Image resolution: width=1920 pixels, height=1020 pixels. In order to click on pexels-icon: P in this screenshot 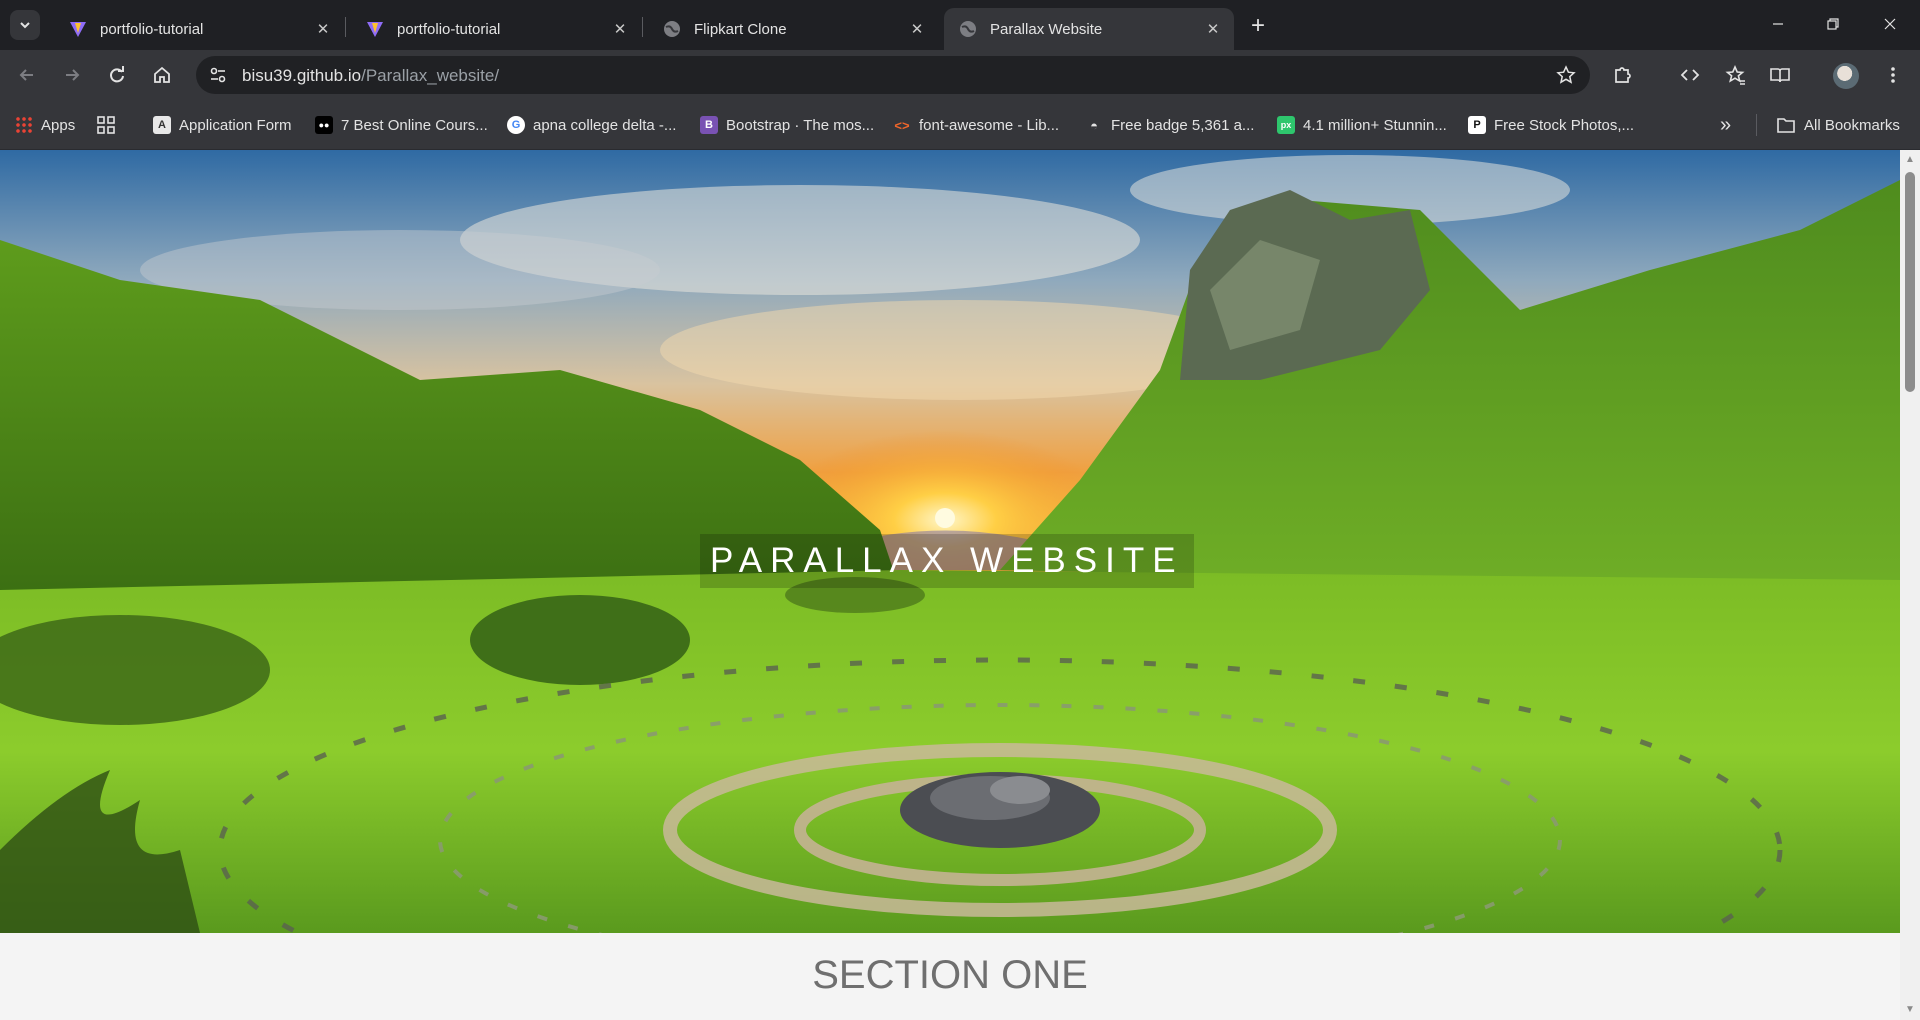, I will do `click(1477, 125)`.